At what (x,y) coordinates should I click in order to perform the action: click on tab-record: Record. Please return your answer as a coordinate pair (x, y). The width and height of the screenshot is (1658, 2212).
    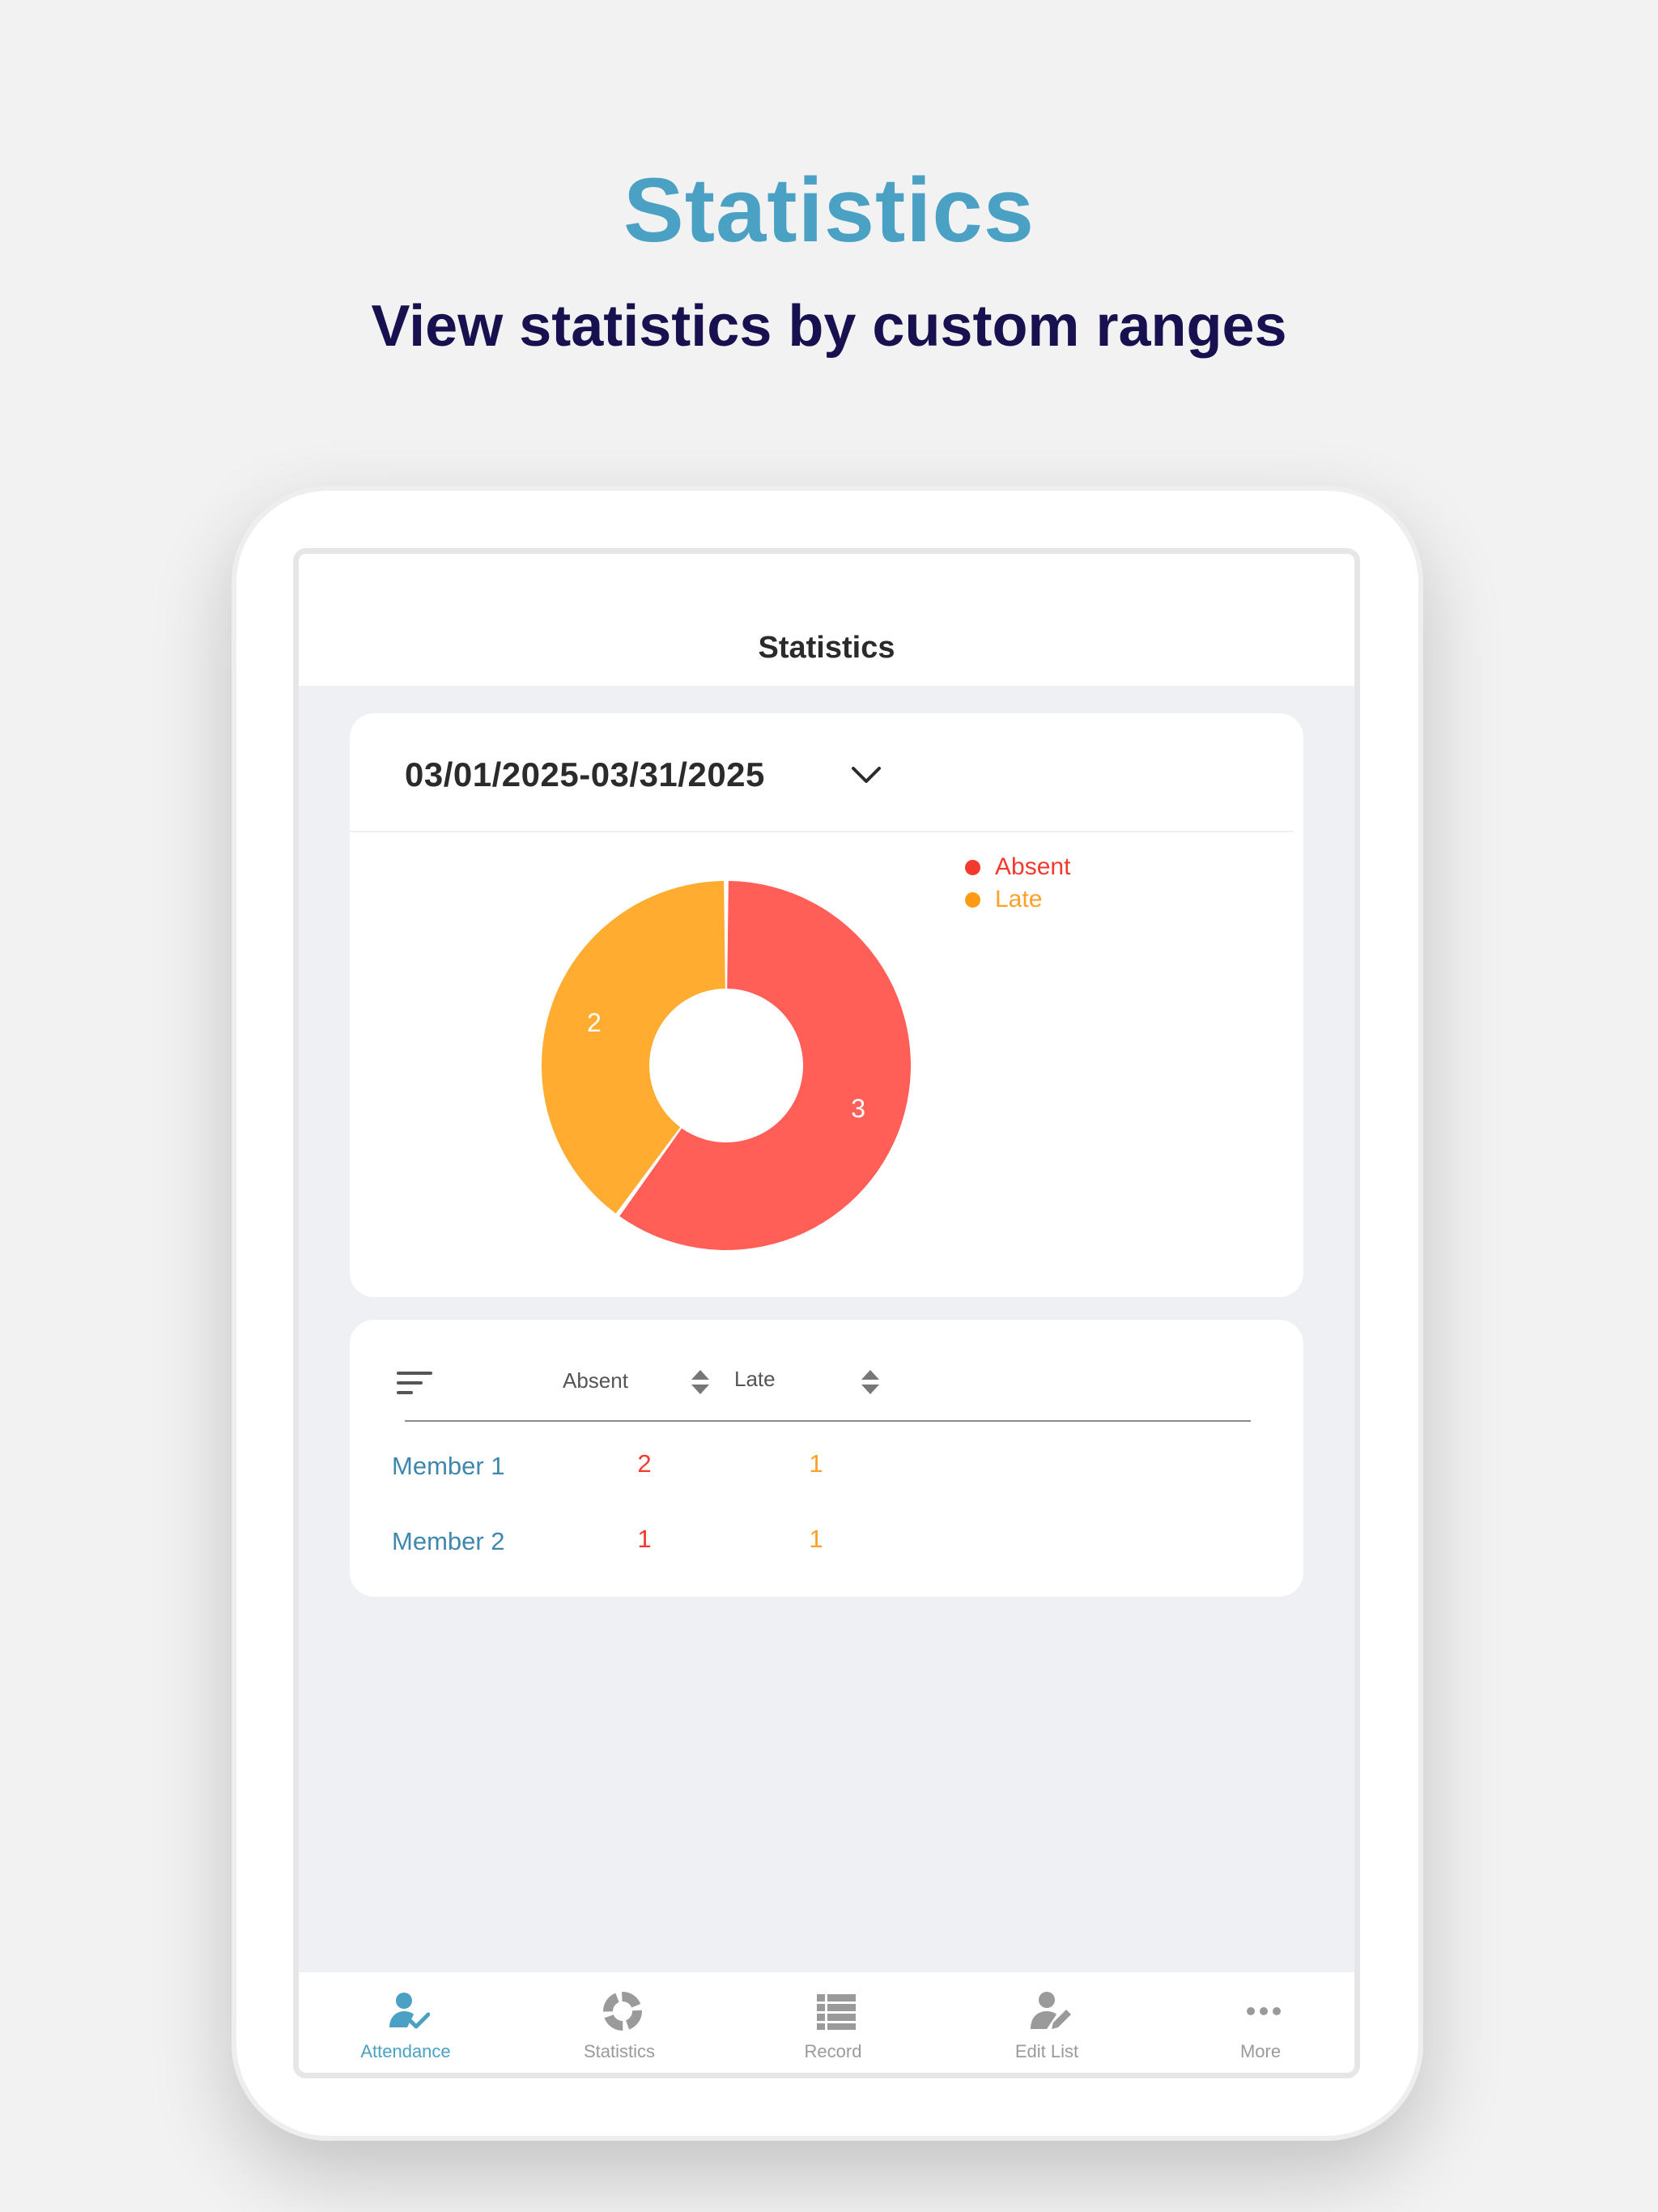
    Looking at the image, I should click on (833, 2023).